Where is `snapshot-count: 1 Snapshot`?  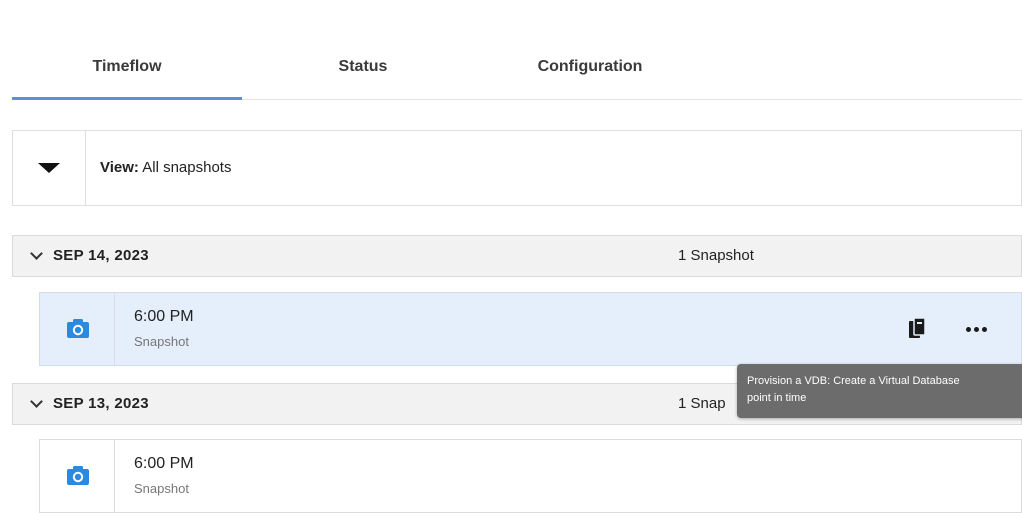
snapshot-count: 1 Snapshot is located at coordinates (716, 256).